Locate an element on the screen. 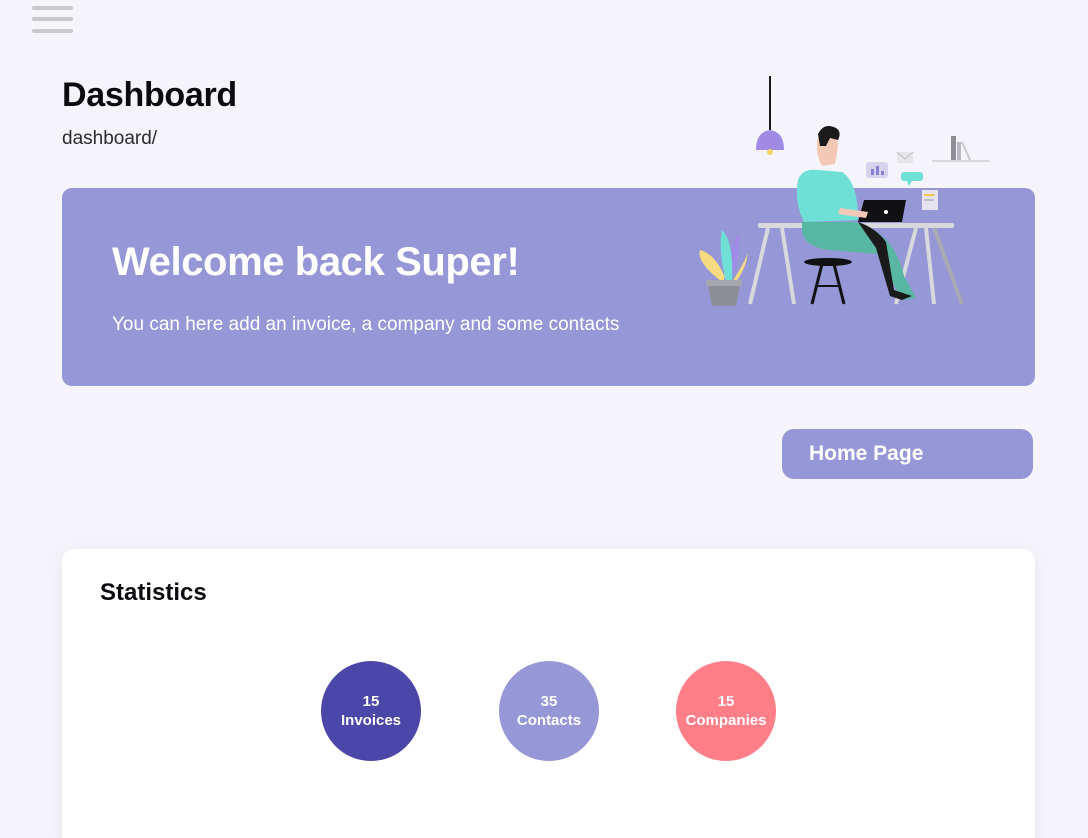  person-working-at-desk-illustration is located at coordinates (844, 191).